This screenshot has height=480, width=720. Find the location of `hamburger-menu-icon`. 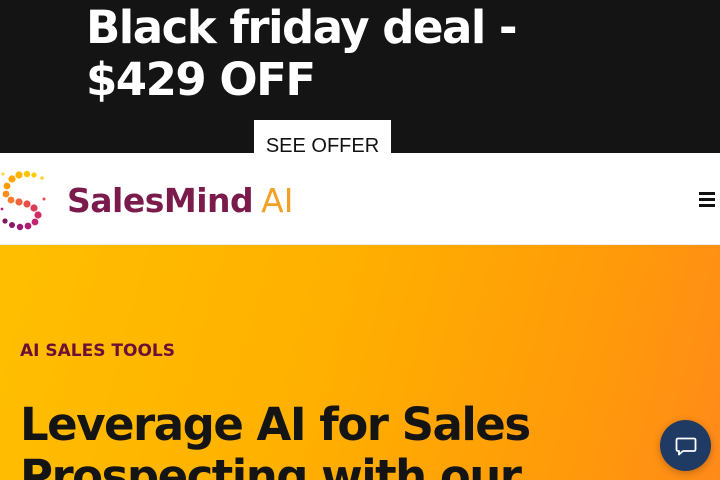

hamburger-menu-icon is located at coordinates (707, 198).